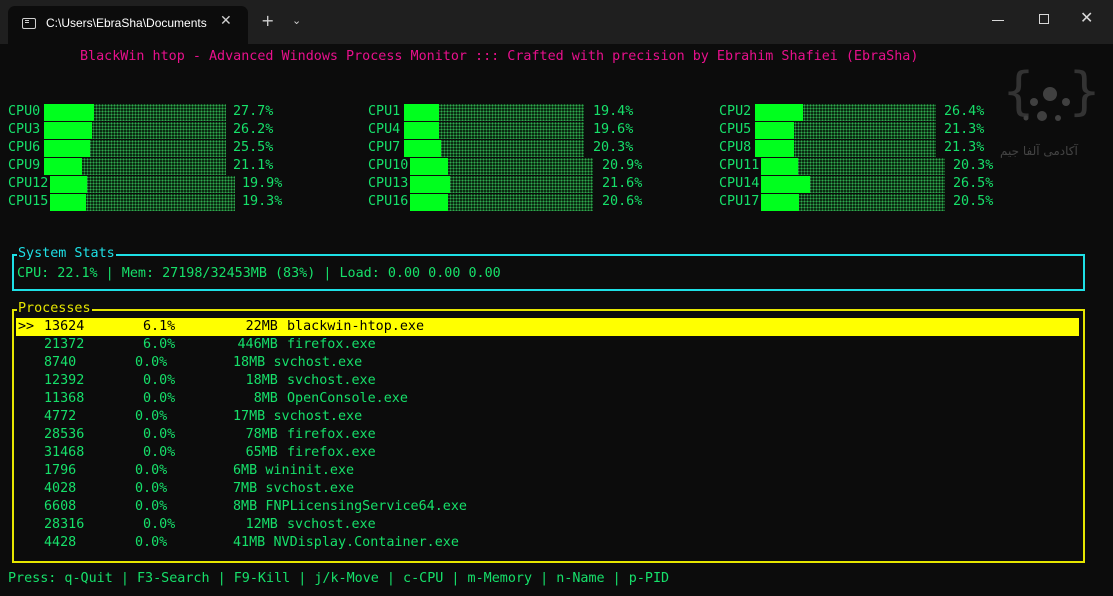 The height and width of the screenshot is (596, 1113). What do you see at coordinates (253, 165) in the screenshot?
I see `cpu-percent: 21.1%` at bounding box center [253, 165].